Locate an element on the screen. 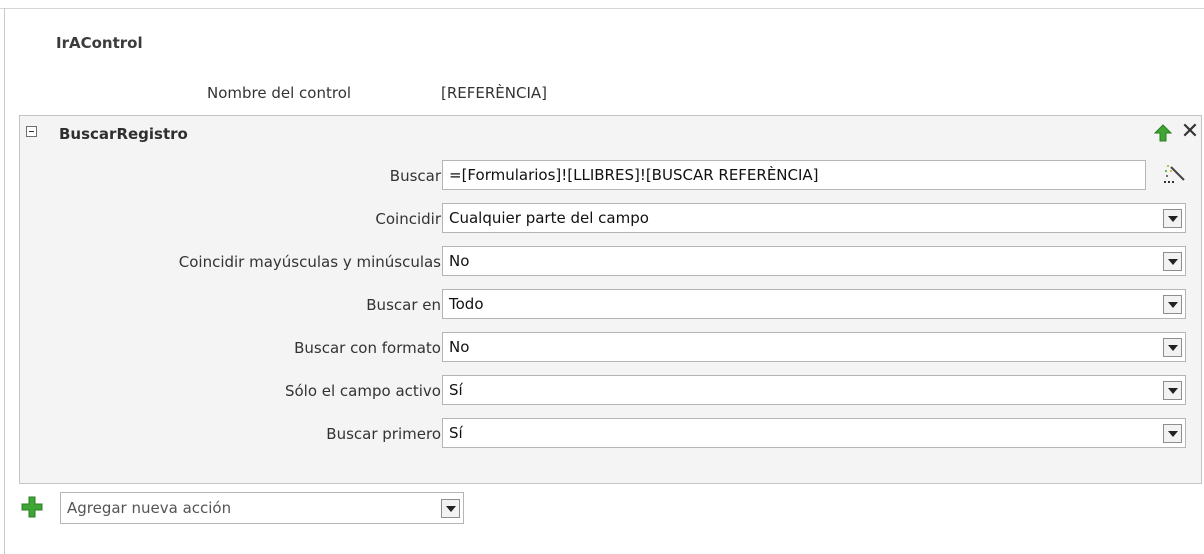 The height and width of the screenshot is (554, 1204). action-title: IrAControl is located at coordinates (99, 43).